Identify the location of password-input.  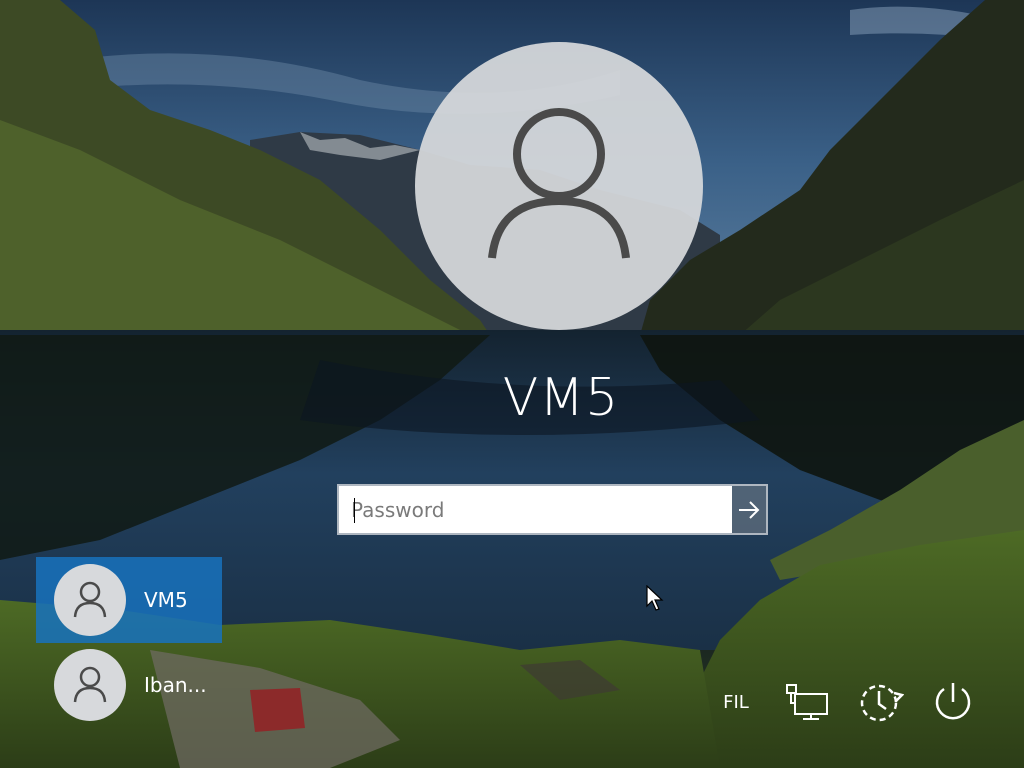
(535, 509).